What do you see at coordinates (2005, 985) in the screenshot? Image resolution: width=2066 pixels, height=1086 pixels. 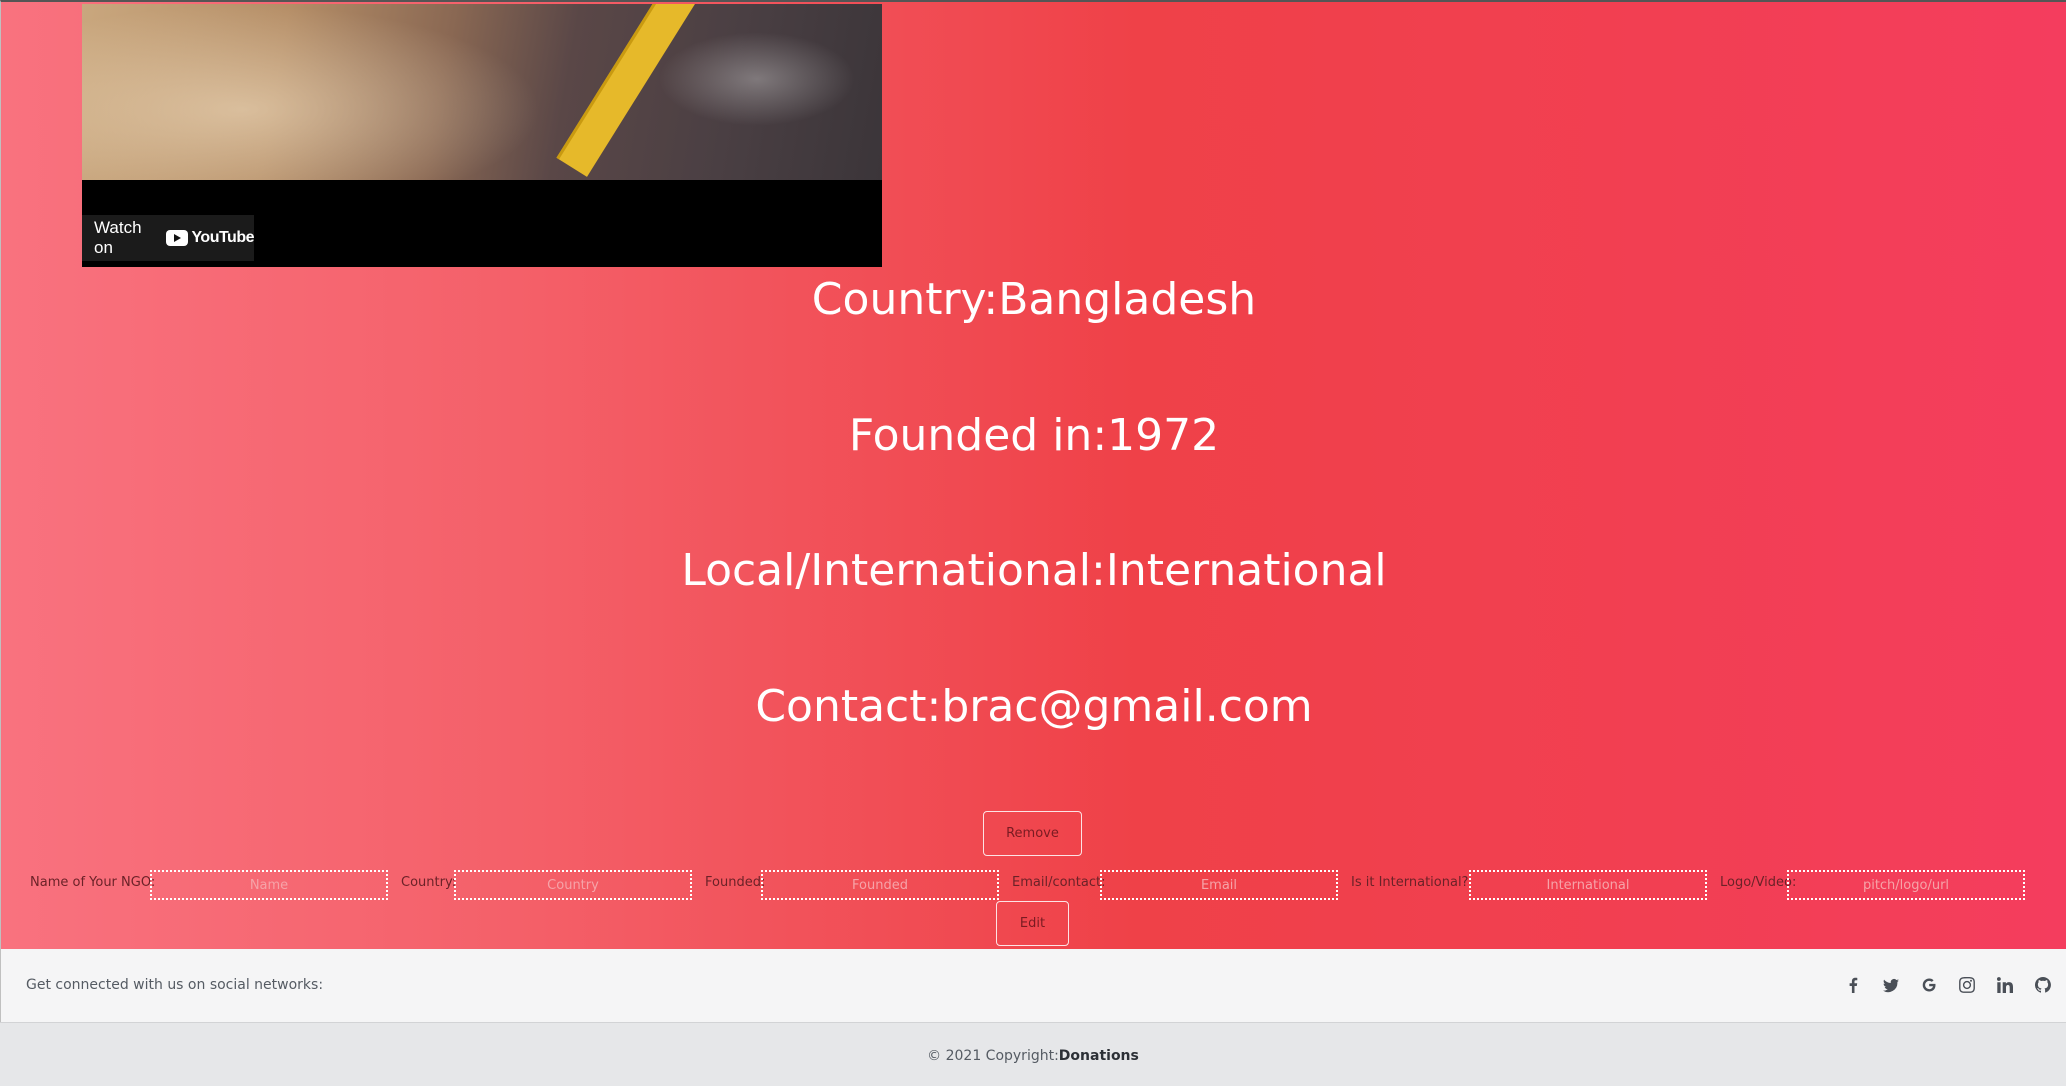 I see `linkedin-icon` at bounding box center [2005, 985].